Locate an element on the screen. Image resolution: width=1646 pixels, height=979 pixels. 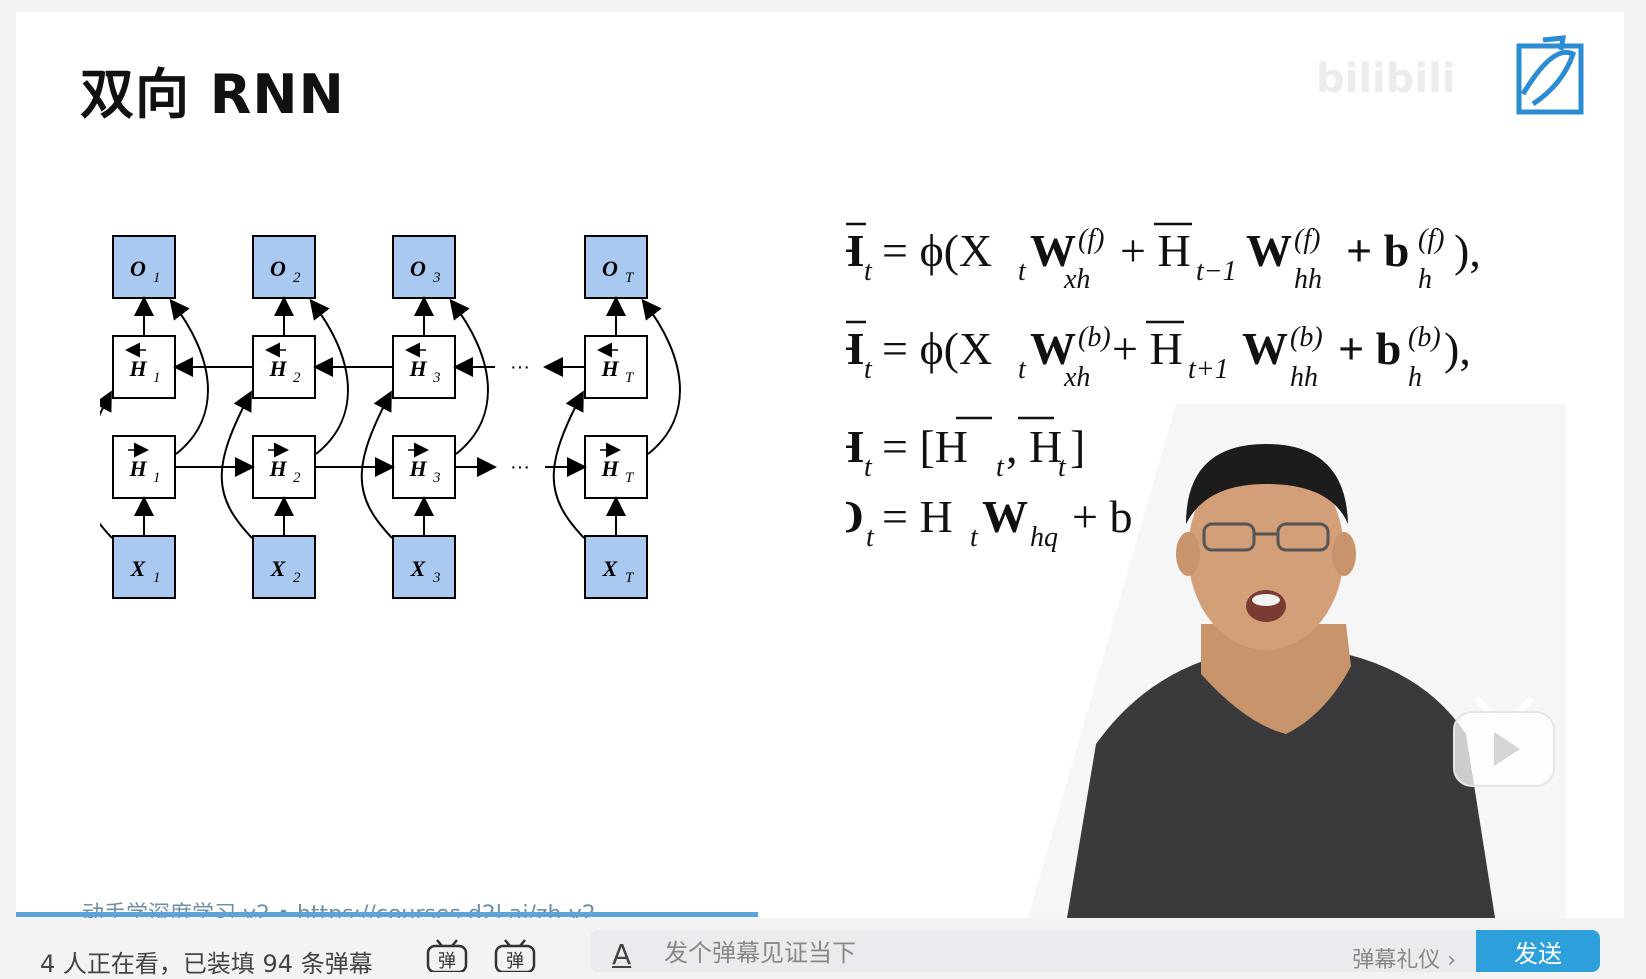
output-node-3-label: O is located at coordinates (418, 268).